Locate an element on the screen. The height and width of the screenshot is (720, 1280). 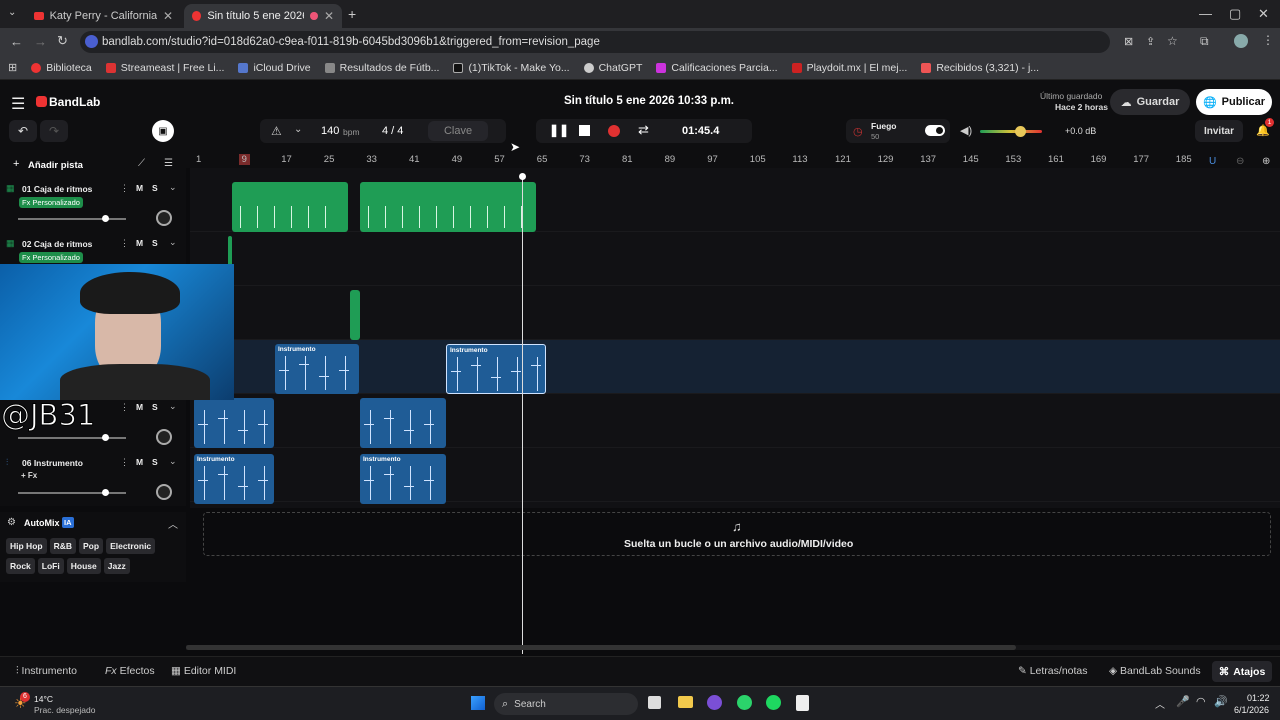
genre-chip: R&B is located at coordinates (62, 546).